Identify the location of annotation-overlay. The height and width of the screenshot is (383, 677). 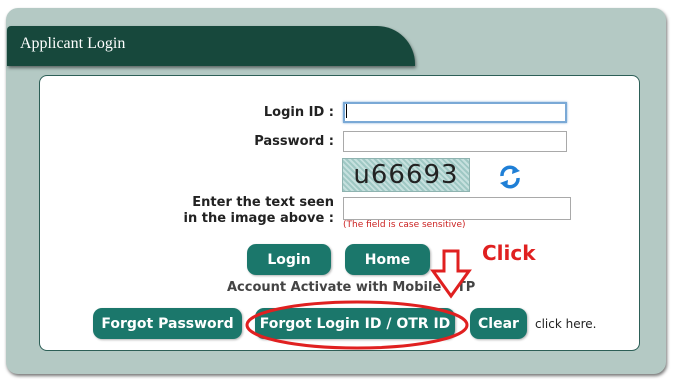
(358, 299).